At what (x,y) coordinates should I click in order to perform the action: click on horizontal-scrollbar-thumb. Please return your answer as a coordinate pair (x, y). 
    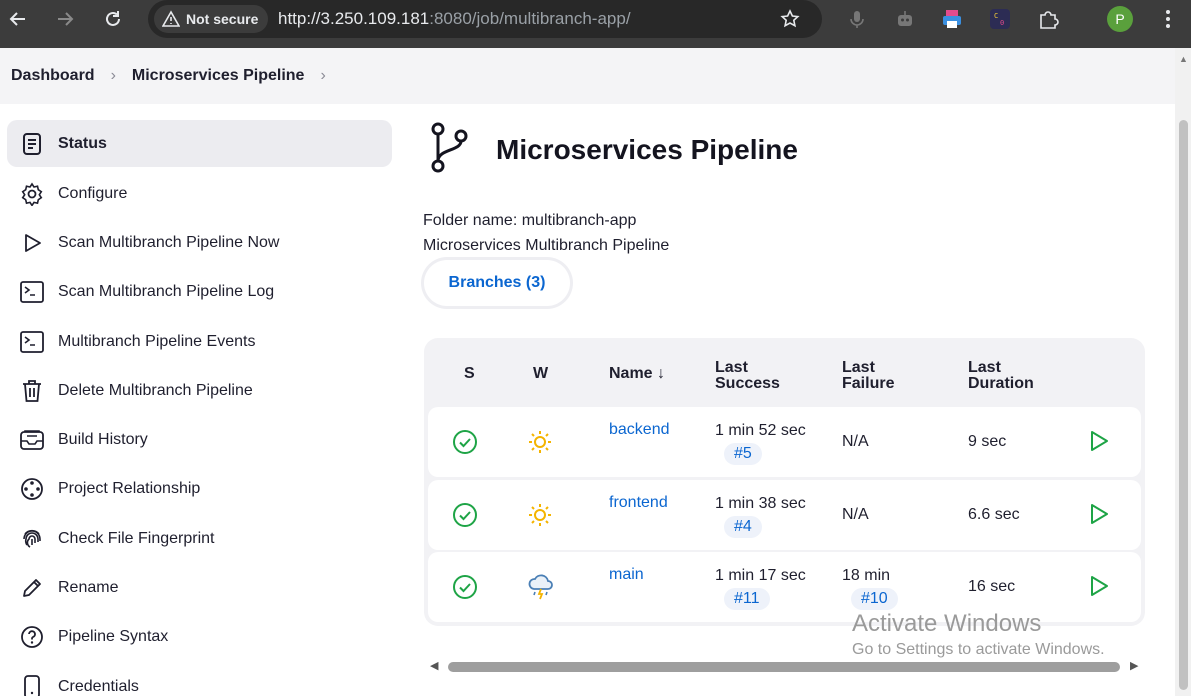
    Looking at the image, I should click on (784, 667).